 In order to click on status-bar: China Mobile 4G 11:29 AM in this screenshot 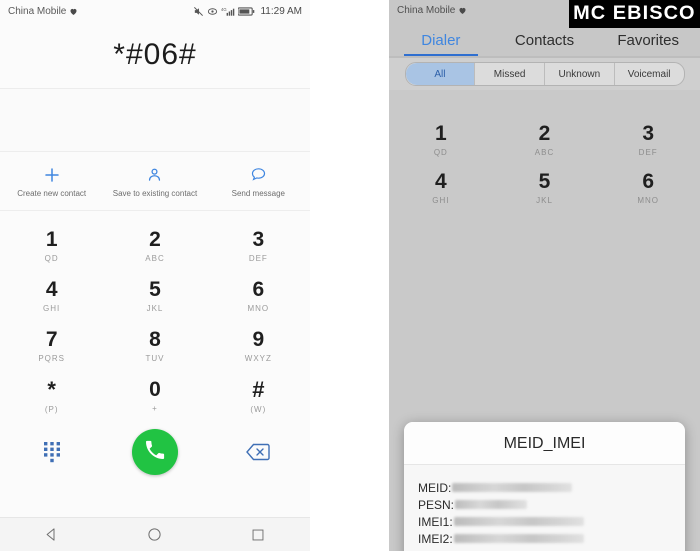, I will do `click(155, 11)`.